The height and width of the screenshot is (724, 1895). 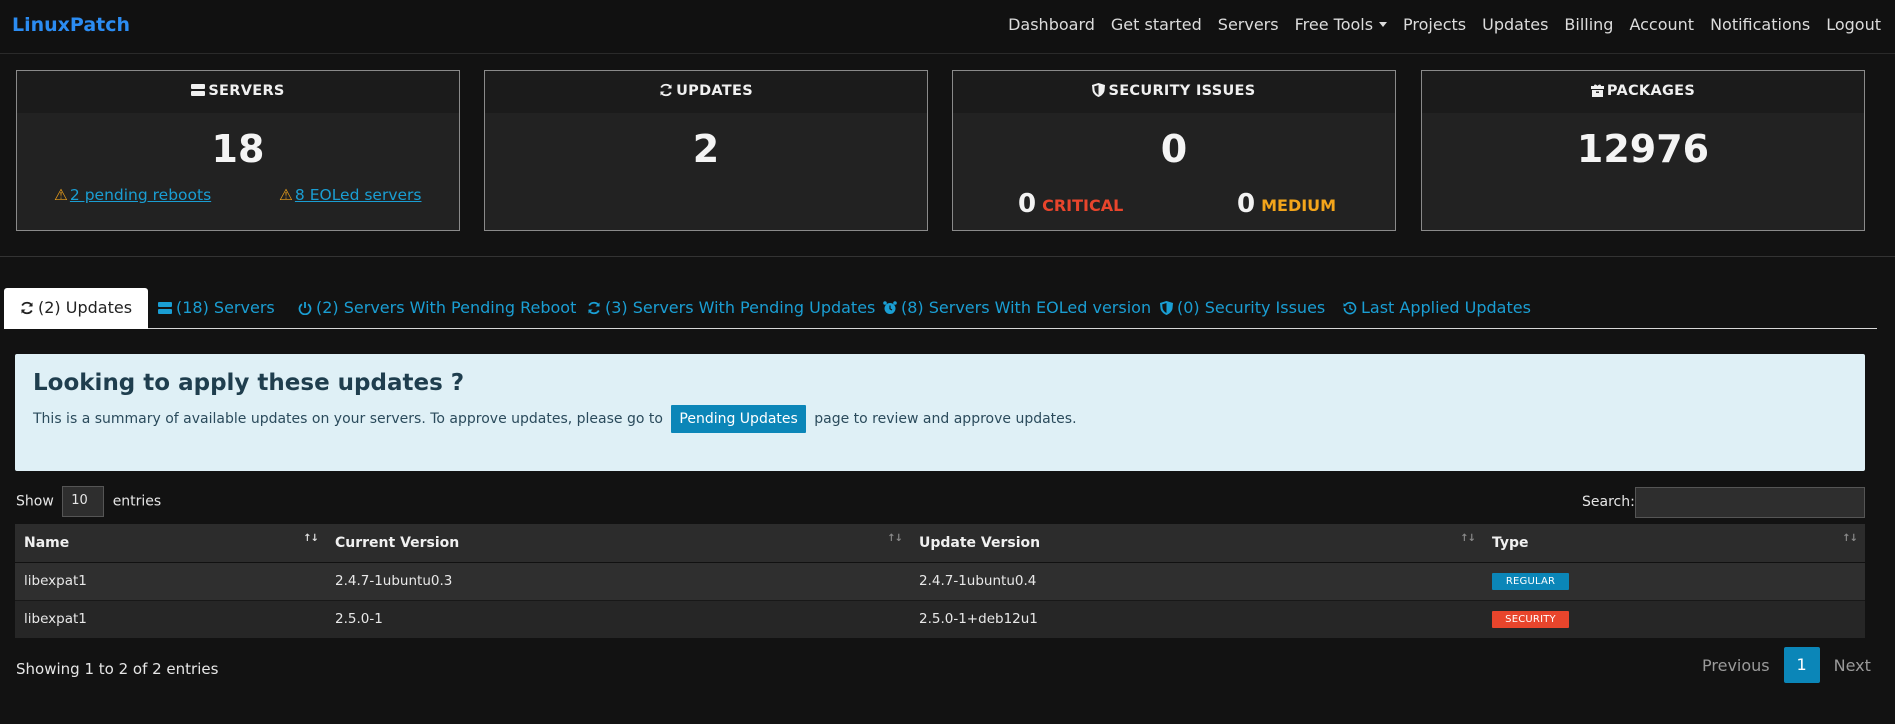 I want to click on nav-updates: Updates, so click(x=1515, y=24).